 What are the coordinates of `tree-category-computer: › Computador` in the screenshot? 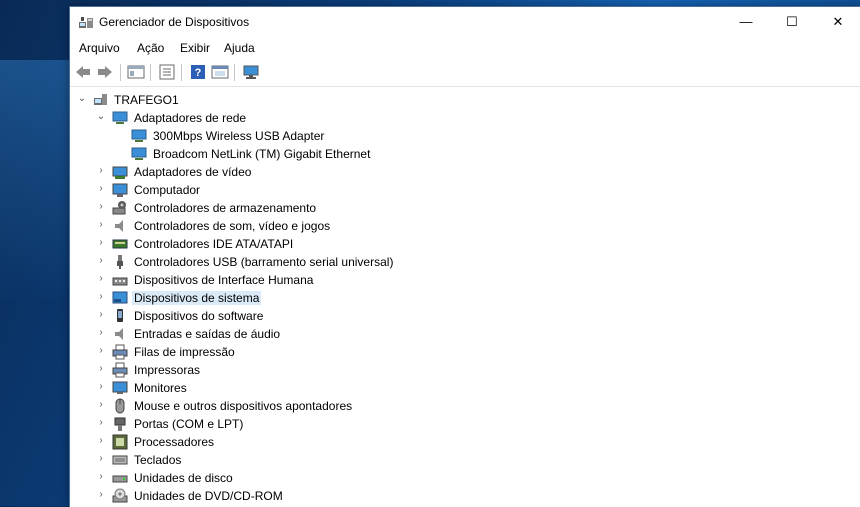 It's located at (465, 190).